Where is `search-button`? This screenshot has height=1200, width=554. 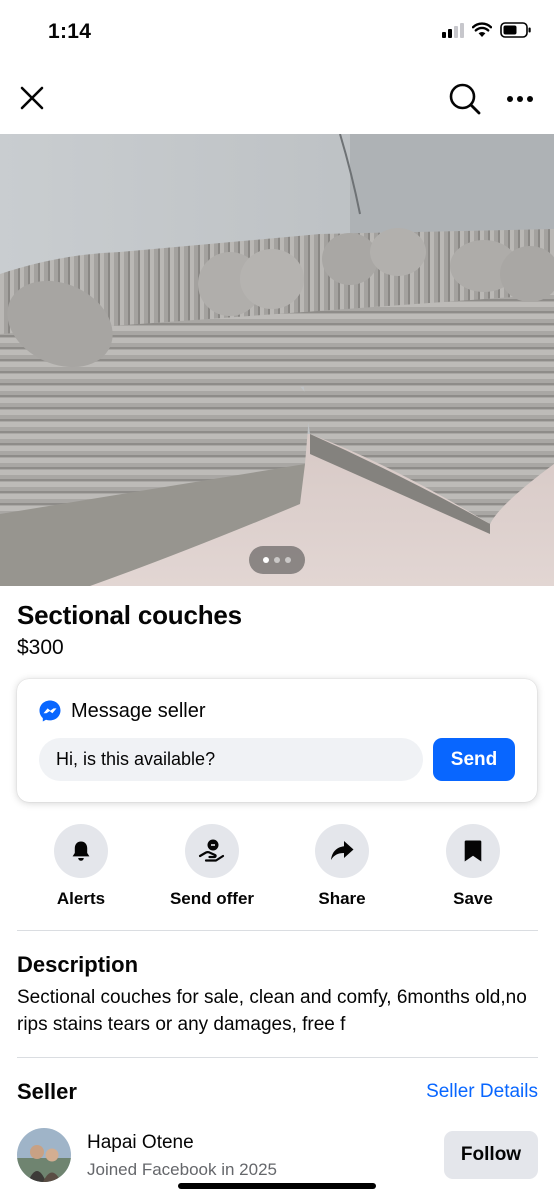 search-button is located at coordinates (465, 99).